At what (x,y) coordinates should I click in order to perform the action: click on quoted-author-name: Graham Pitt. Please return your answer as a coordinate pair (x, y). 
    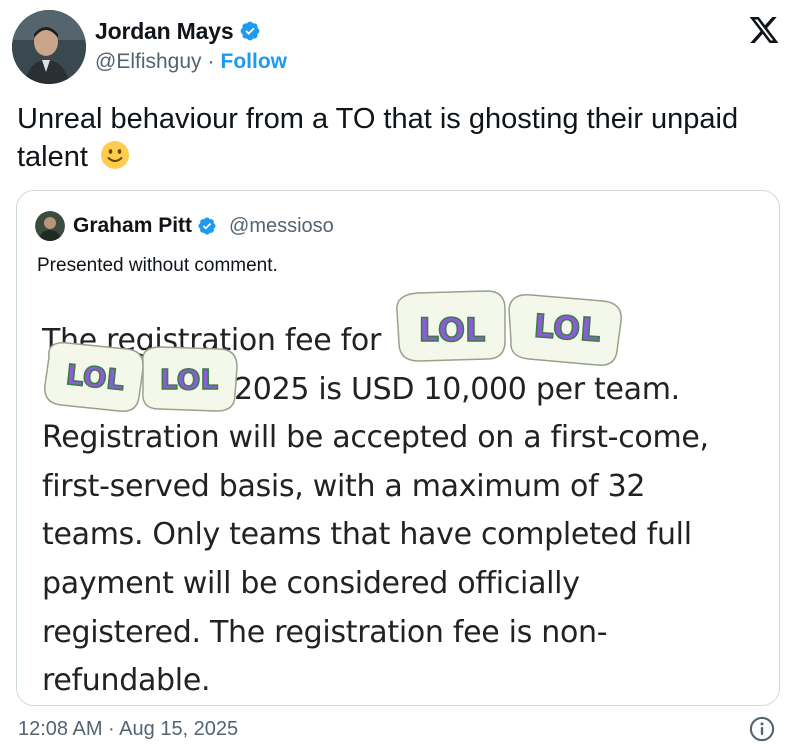
    Looking at the image, I should click on (133, 225).